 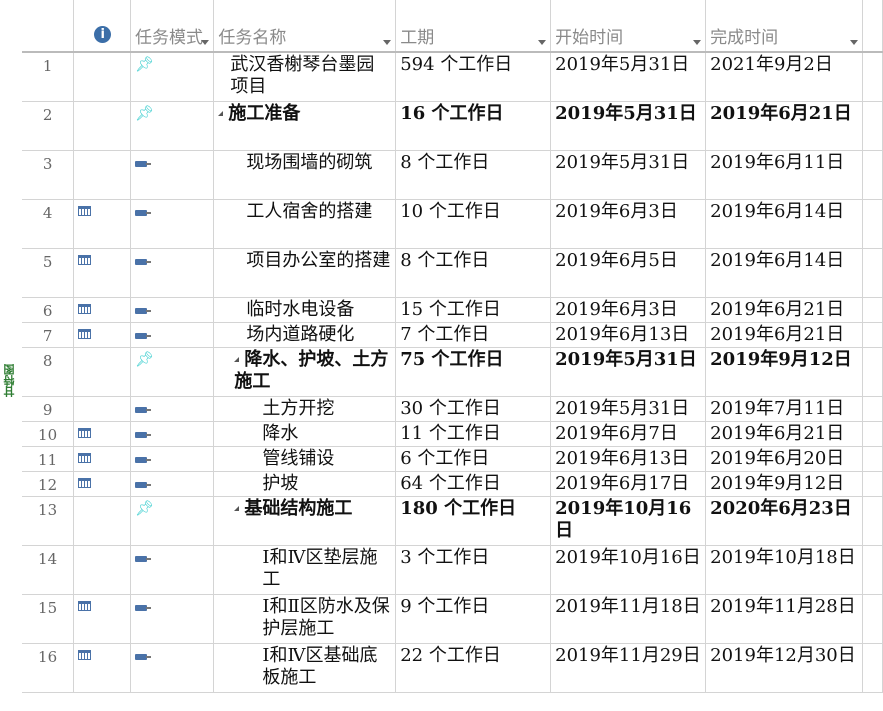 I want to click on task-name-cell: 基础结构施工, so click(x=305, y=521).